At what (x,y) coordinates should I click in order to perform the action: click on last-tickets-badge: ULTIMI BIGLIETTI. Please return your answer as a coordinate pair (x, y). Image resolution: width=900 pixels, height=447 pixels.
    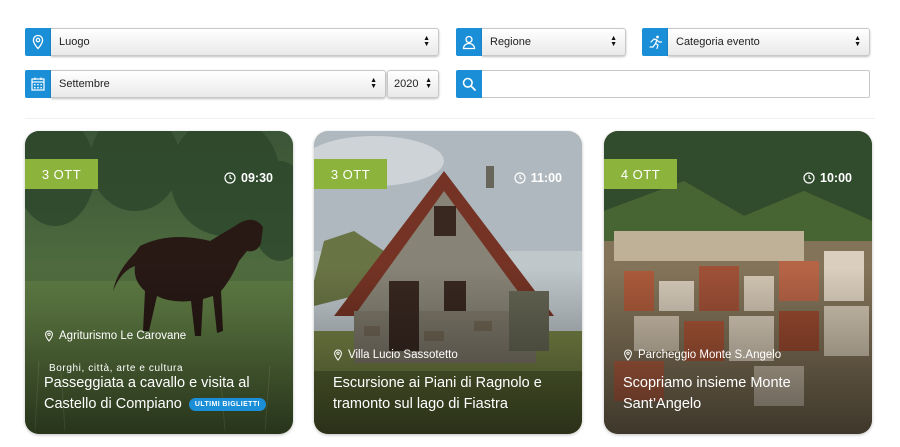
    Looking at the image, I should click on (227, 404).